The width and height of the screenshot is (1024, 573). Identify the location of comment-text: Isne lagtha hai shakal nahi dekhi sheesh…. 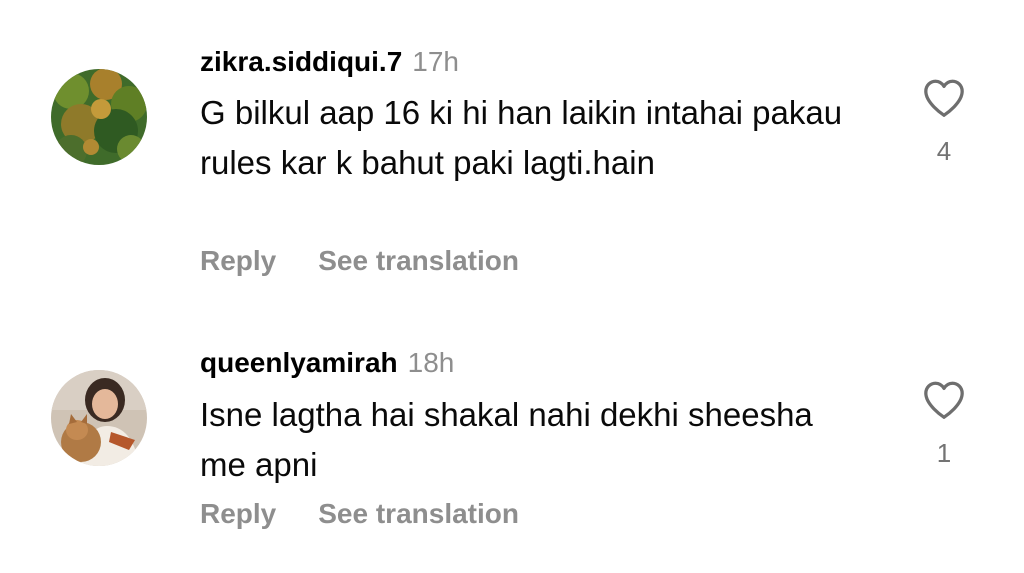
(506, 439).